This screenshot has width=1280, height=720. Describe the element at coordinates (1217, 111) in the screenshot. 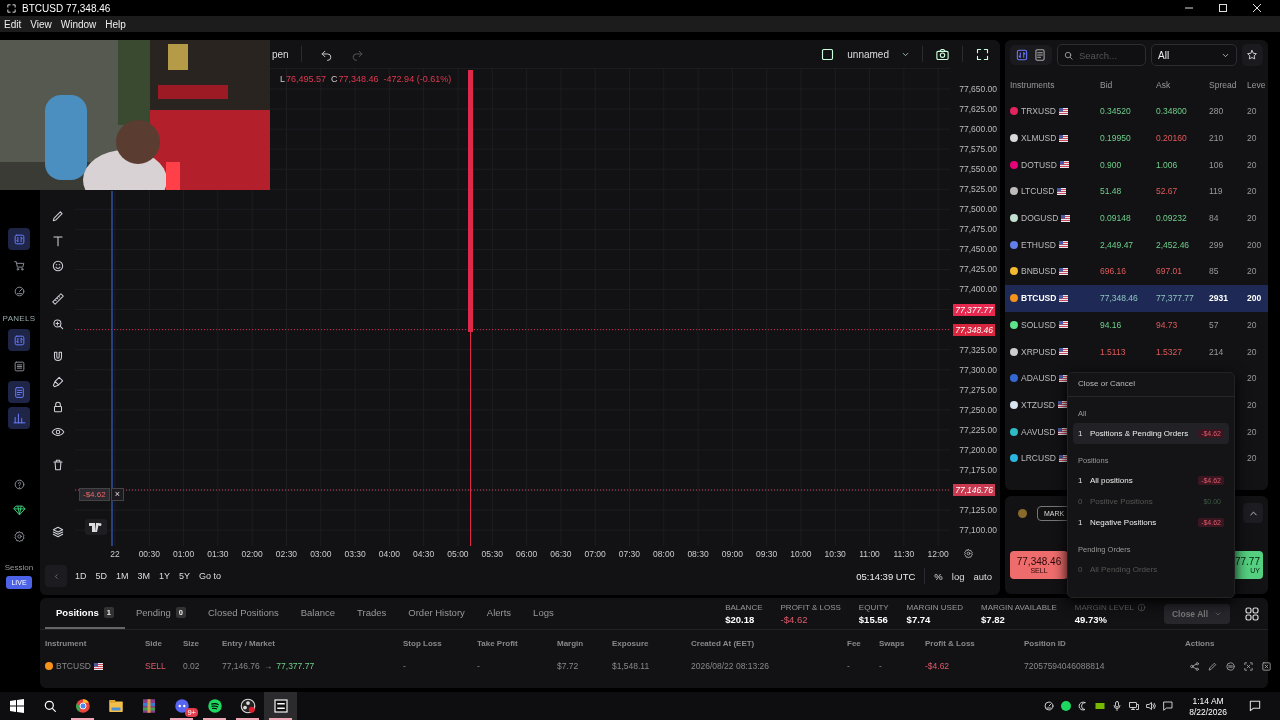

I see `spread-value: 280` at that location.